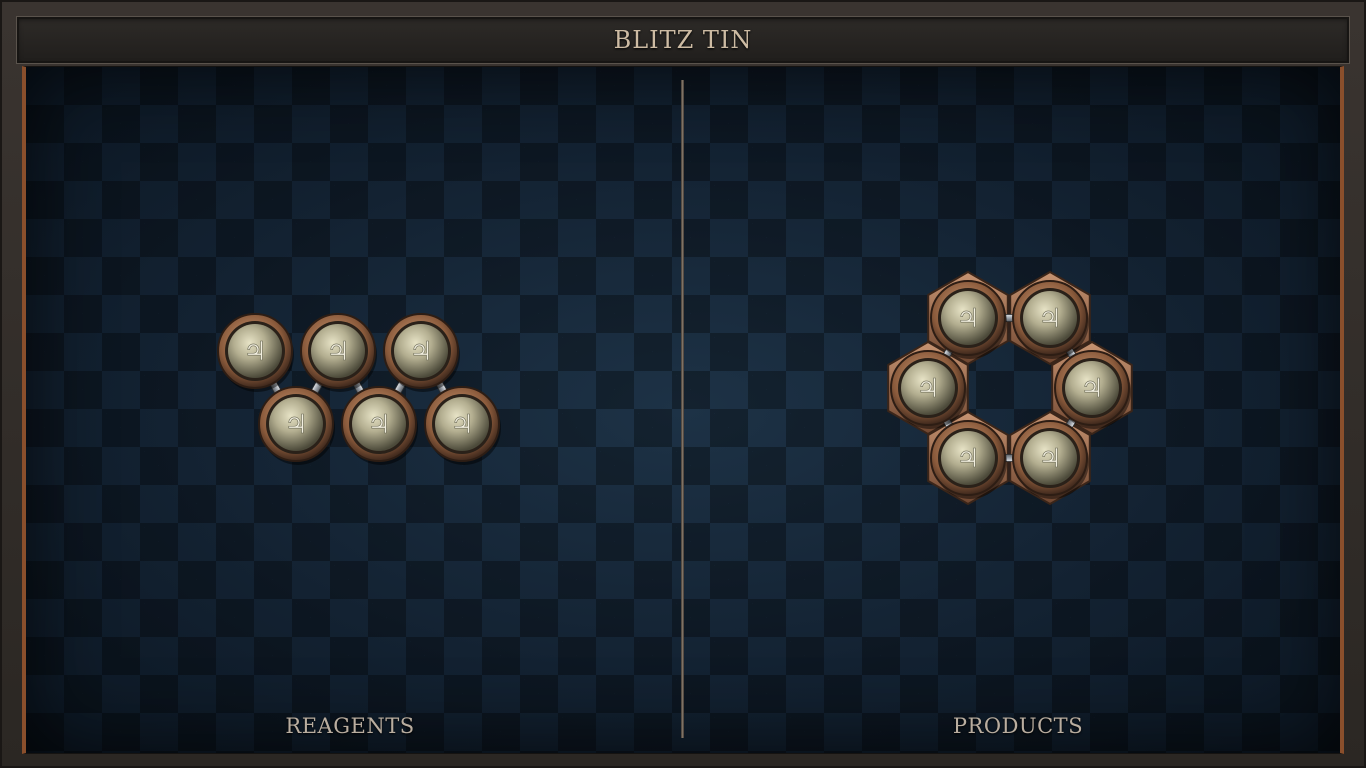  Describe the element at coordinates (682, 409) in the screenshot. I see `panel-divider` at that location.